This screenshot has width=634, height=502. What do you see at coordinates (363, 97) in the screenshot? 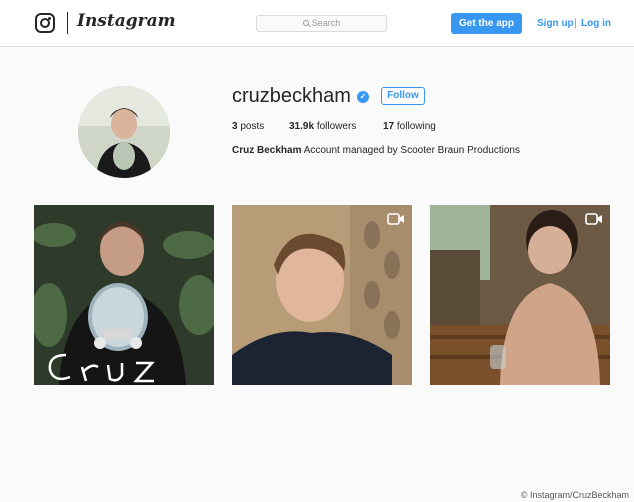
I see `verified-badge-icon: ✓` at bounding box center [363, 97].